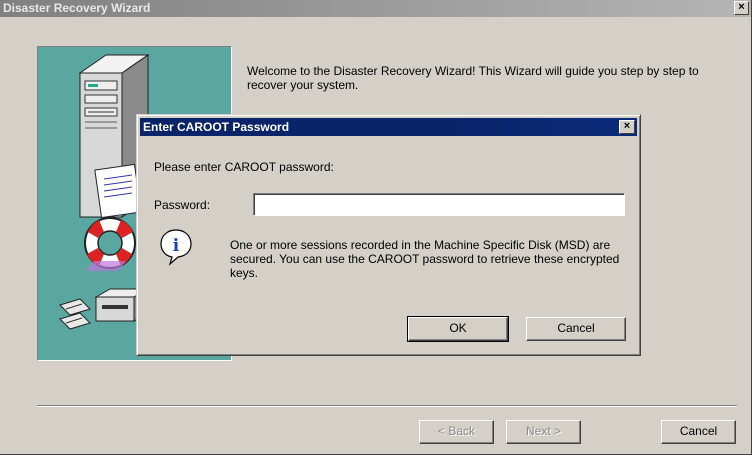  What do you see at coordinates (439, 204) in the screenshot?
I see `password-input` at bounding box center [439, 204].